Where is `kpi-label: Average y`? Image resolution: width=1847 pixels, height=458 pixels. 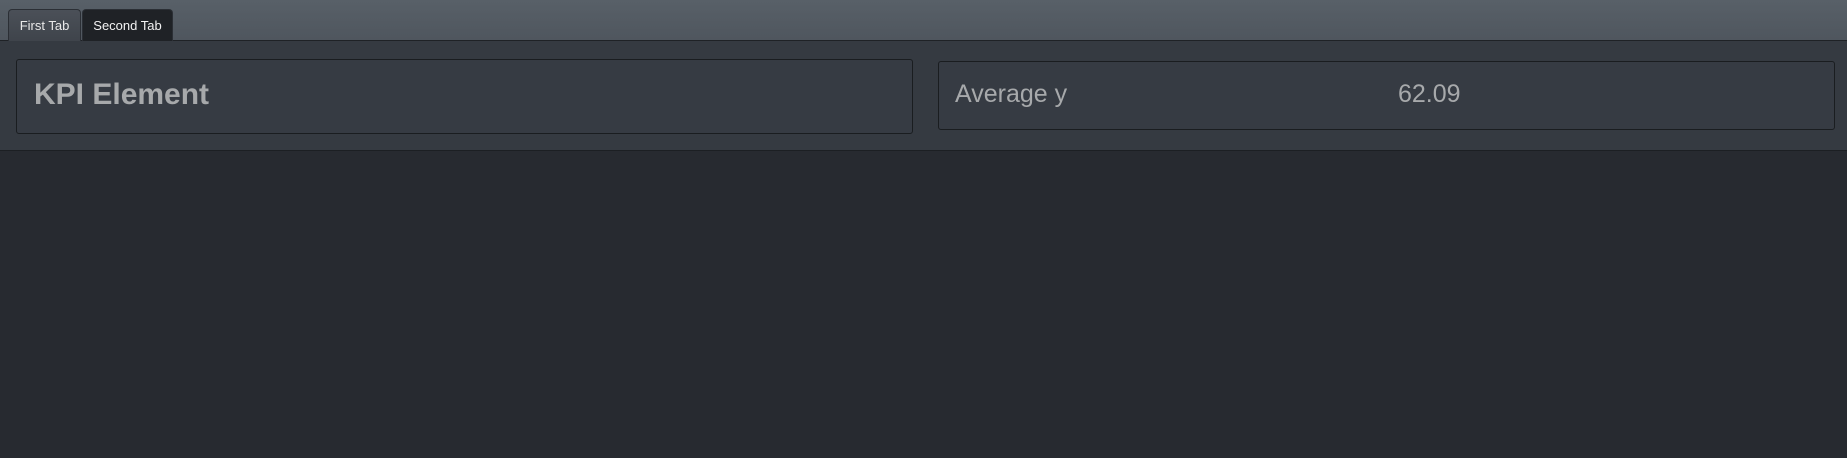
kpi-label: Average y is located at coordinates (1011, 94).